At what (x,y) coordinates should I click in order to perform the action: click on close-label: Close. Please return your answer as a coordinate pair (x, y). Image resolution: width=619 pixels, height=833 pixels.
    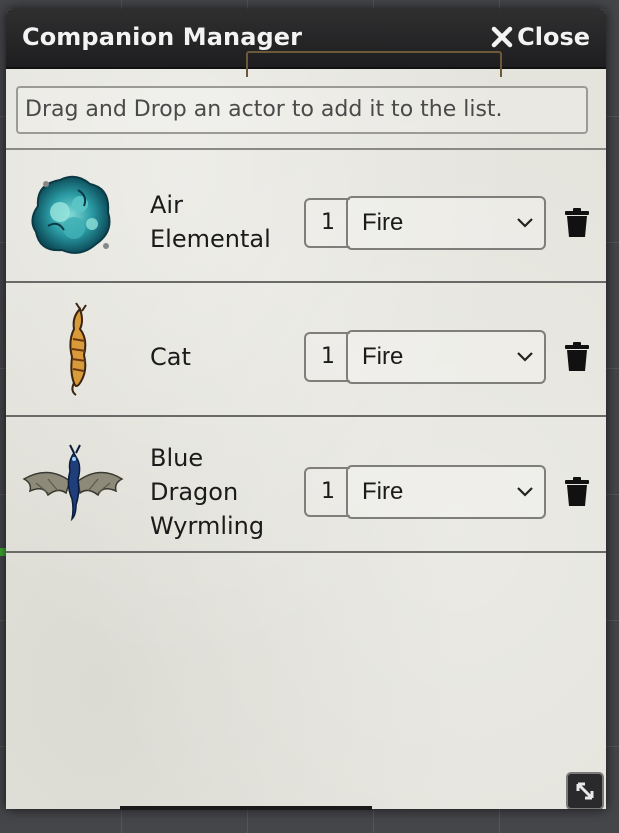
    Looking at the image, I should click on (553, 37).